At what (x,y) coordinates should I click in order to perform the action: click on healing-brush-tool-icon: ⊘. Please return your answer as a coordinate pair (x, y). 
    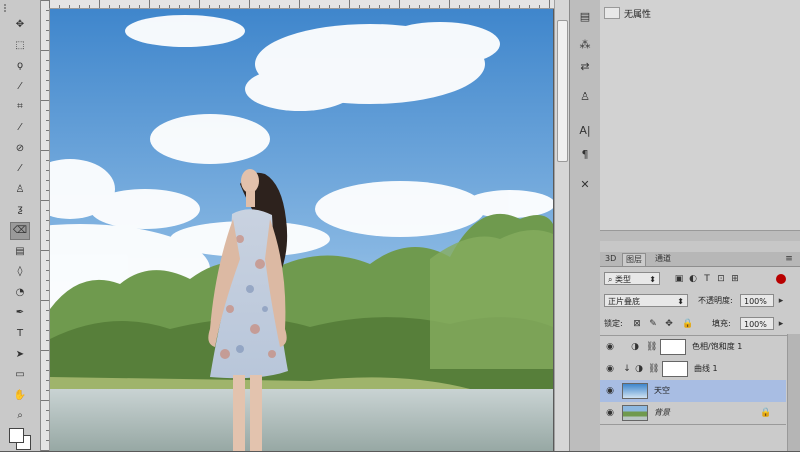
    Looking at the image, I should click on (20, 149).